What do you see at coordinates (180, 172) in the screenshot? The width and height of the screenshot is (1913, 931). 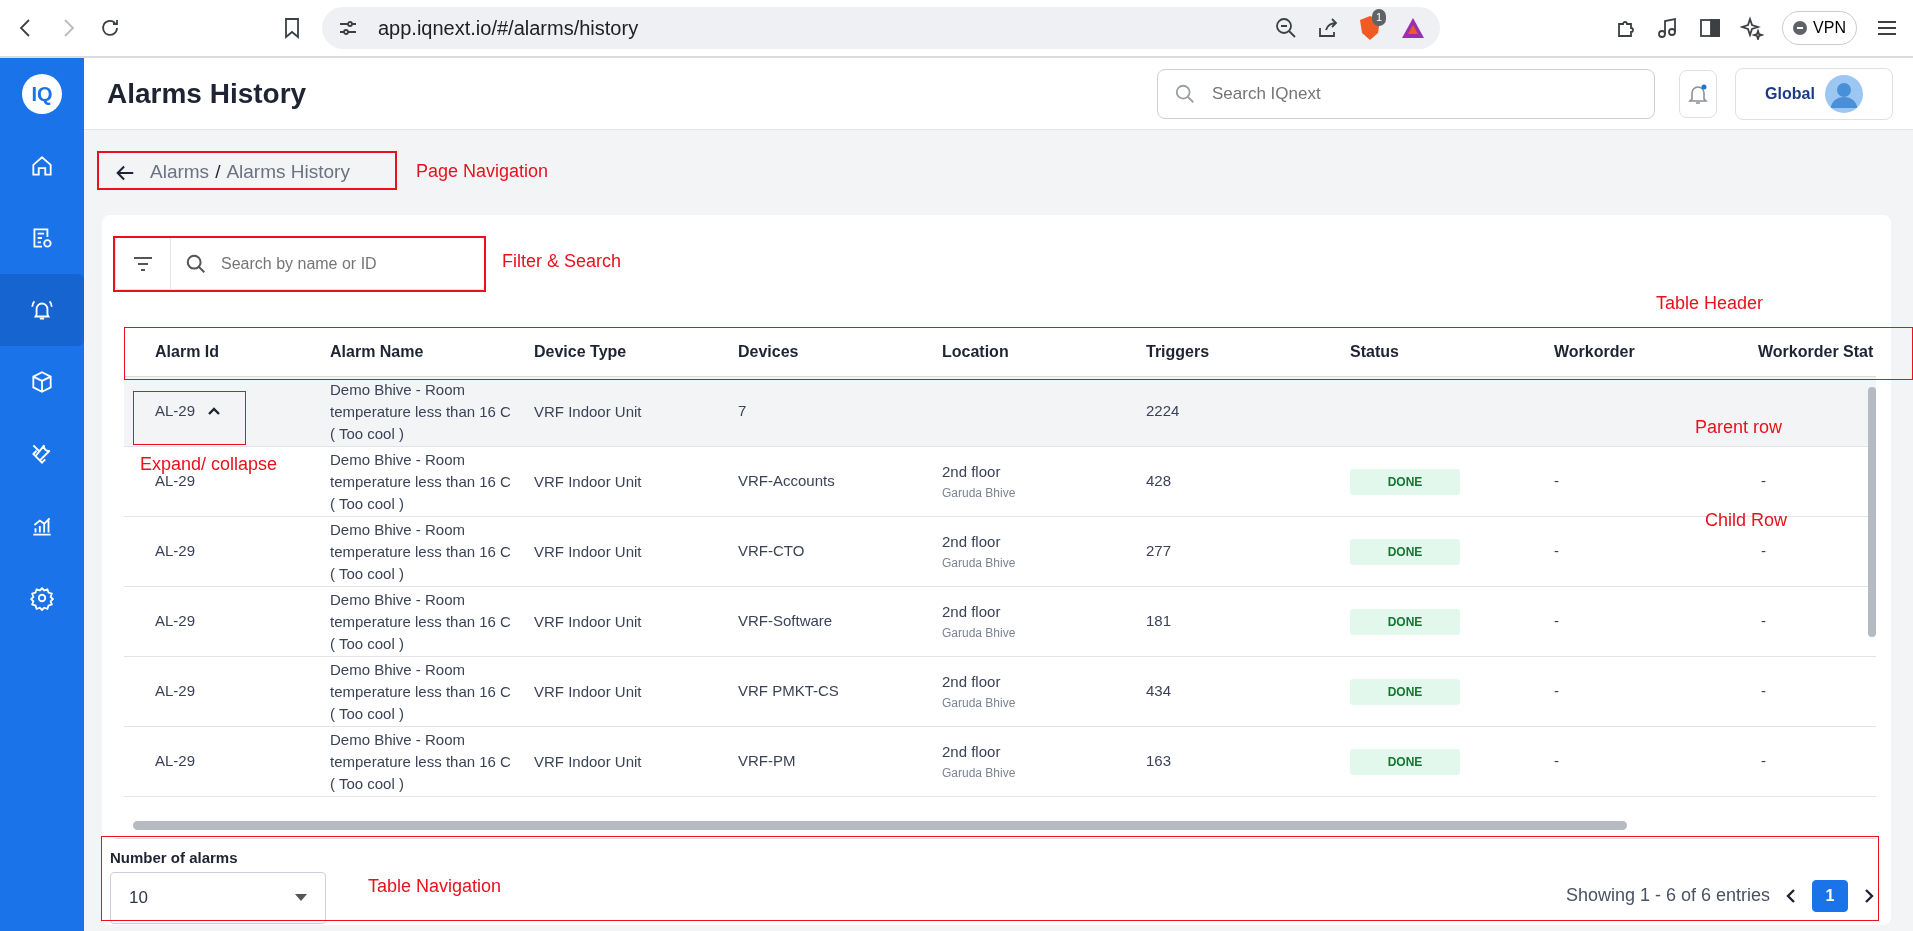 I see `breadcrumb-link: Alarms` at bounding box center [180, 172].